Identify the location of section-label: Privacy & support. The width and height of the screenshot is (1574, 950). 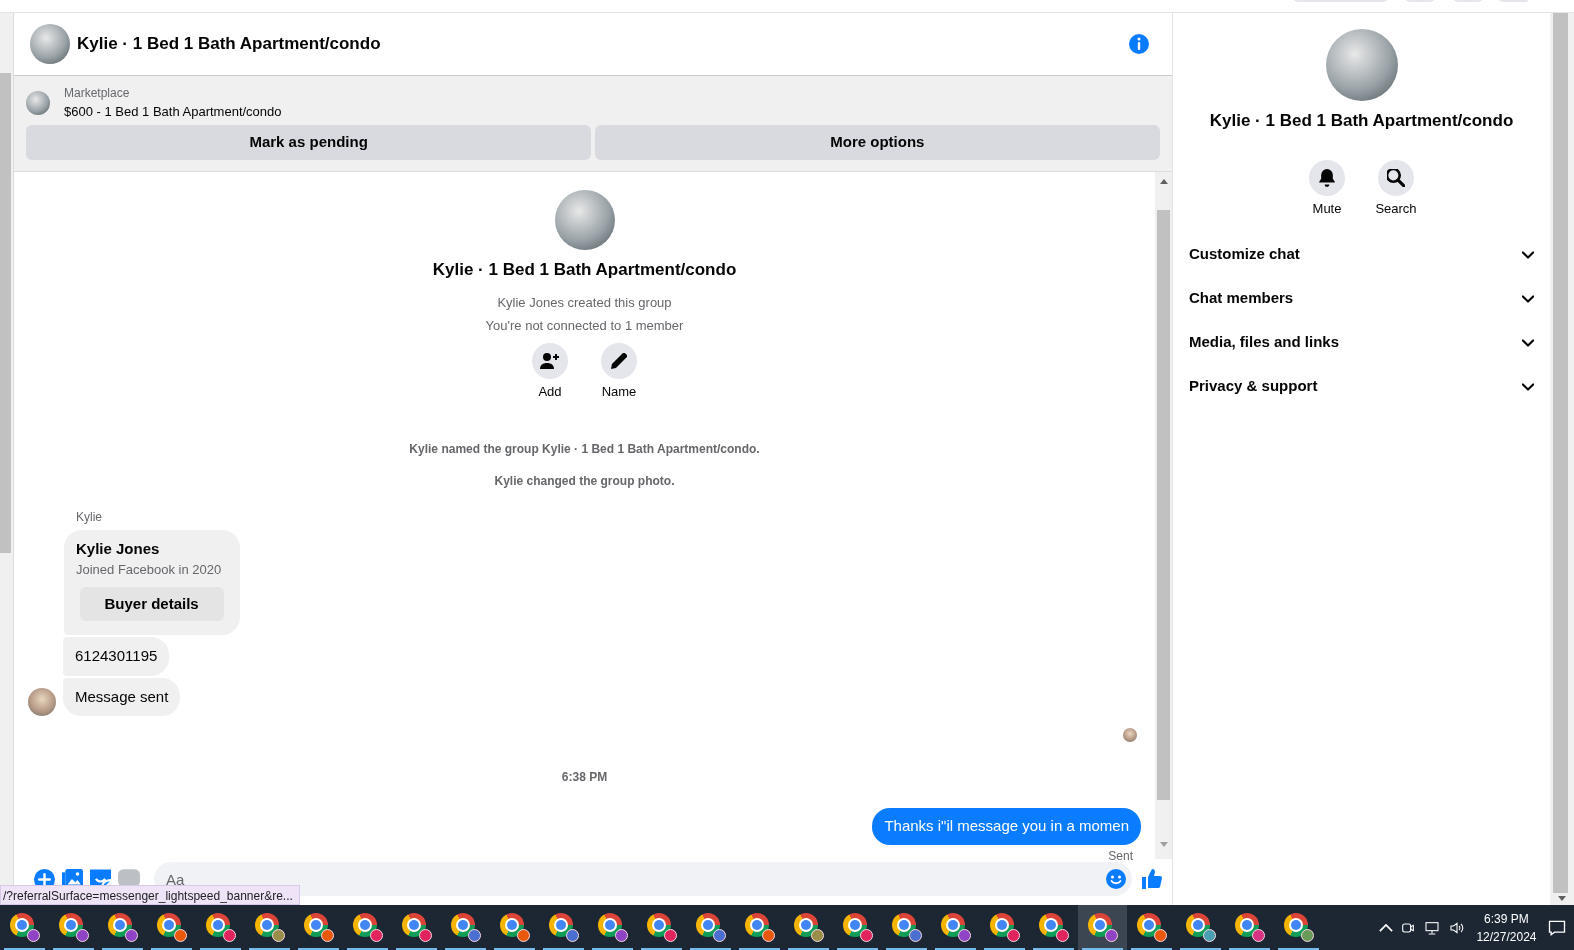
(1253, 386).